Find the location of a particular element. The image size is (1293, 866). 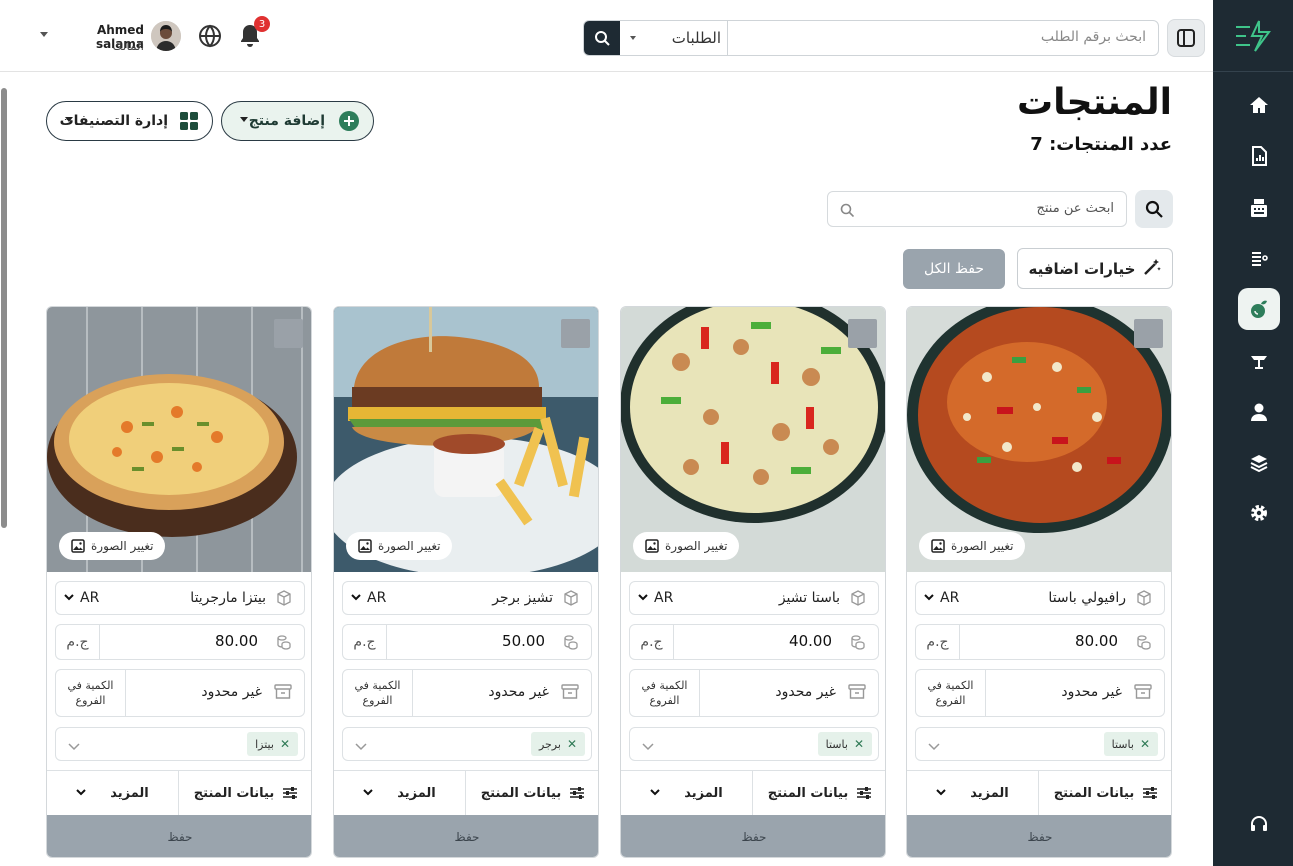

add-product-button: إضافة منتج is located at coordinates (297, 121).